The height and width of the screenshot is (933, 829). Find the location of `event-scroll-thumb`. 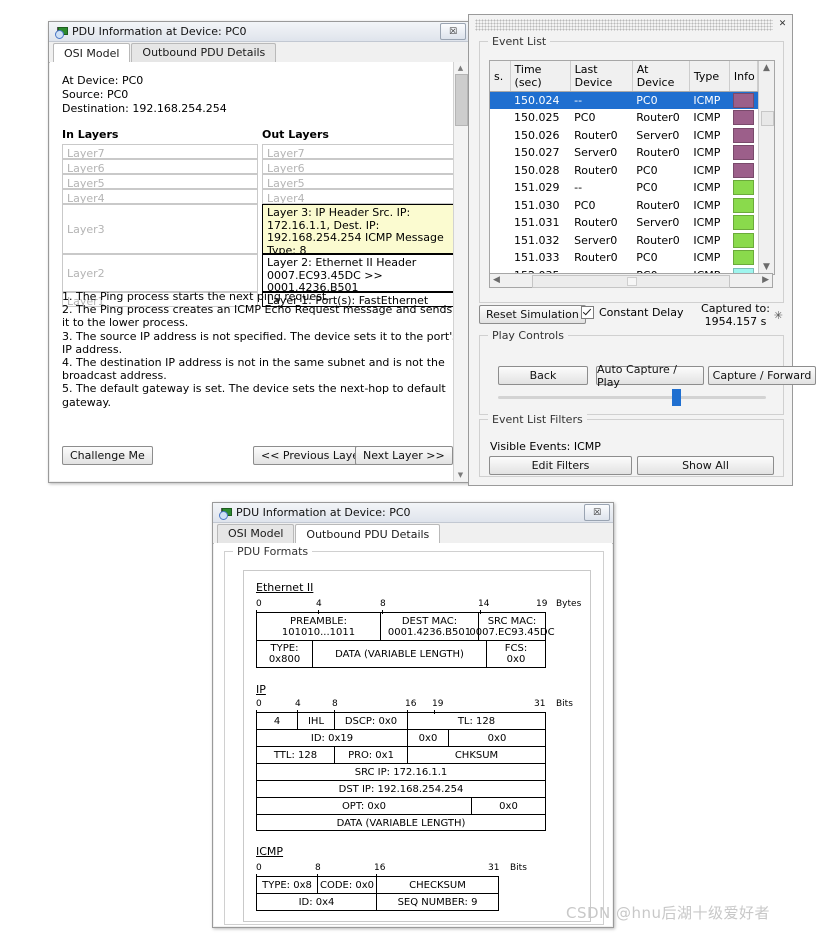

event-scroll-thumb is located at coordinates (767, 118).